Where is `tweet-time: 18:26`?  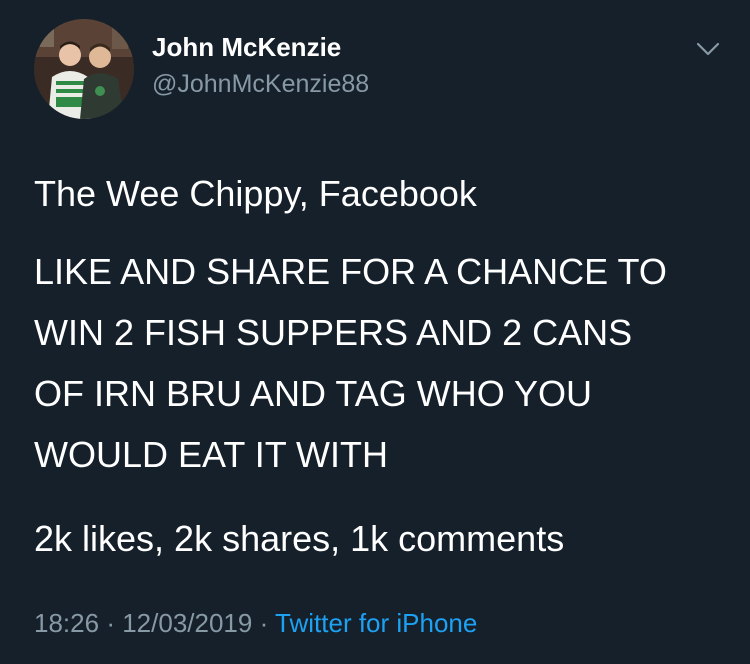
tweet-time: 18:26 is located at coordinates (66, 623).